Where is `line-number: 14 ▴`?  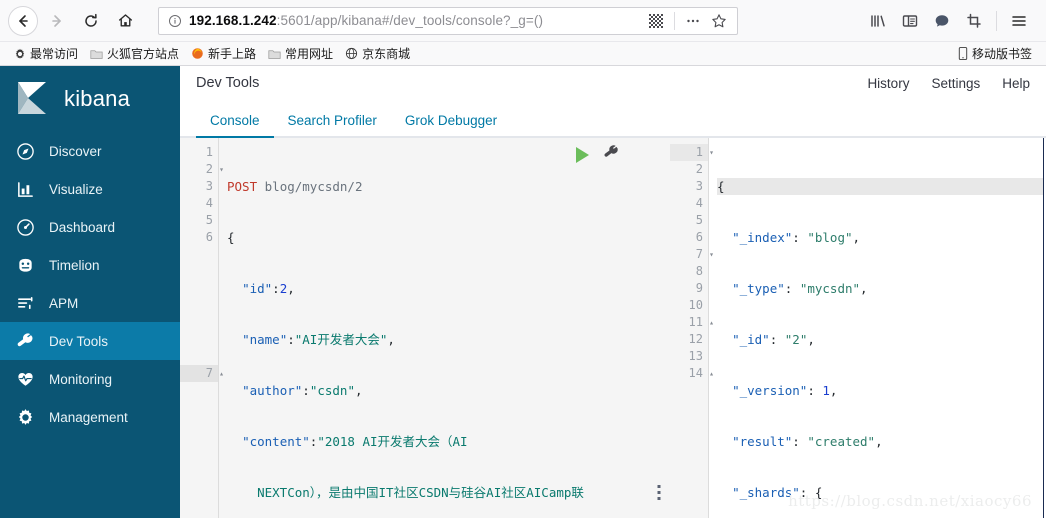 line-number: 14 ▴ is located at coordinates (701, 373).